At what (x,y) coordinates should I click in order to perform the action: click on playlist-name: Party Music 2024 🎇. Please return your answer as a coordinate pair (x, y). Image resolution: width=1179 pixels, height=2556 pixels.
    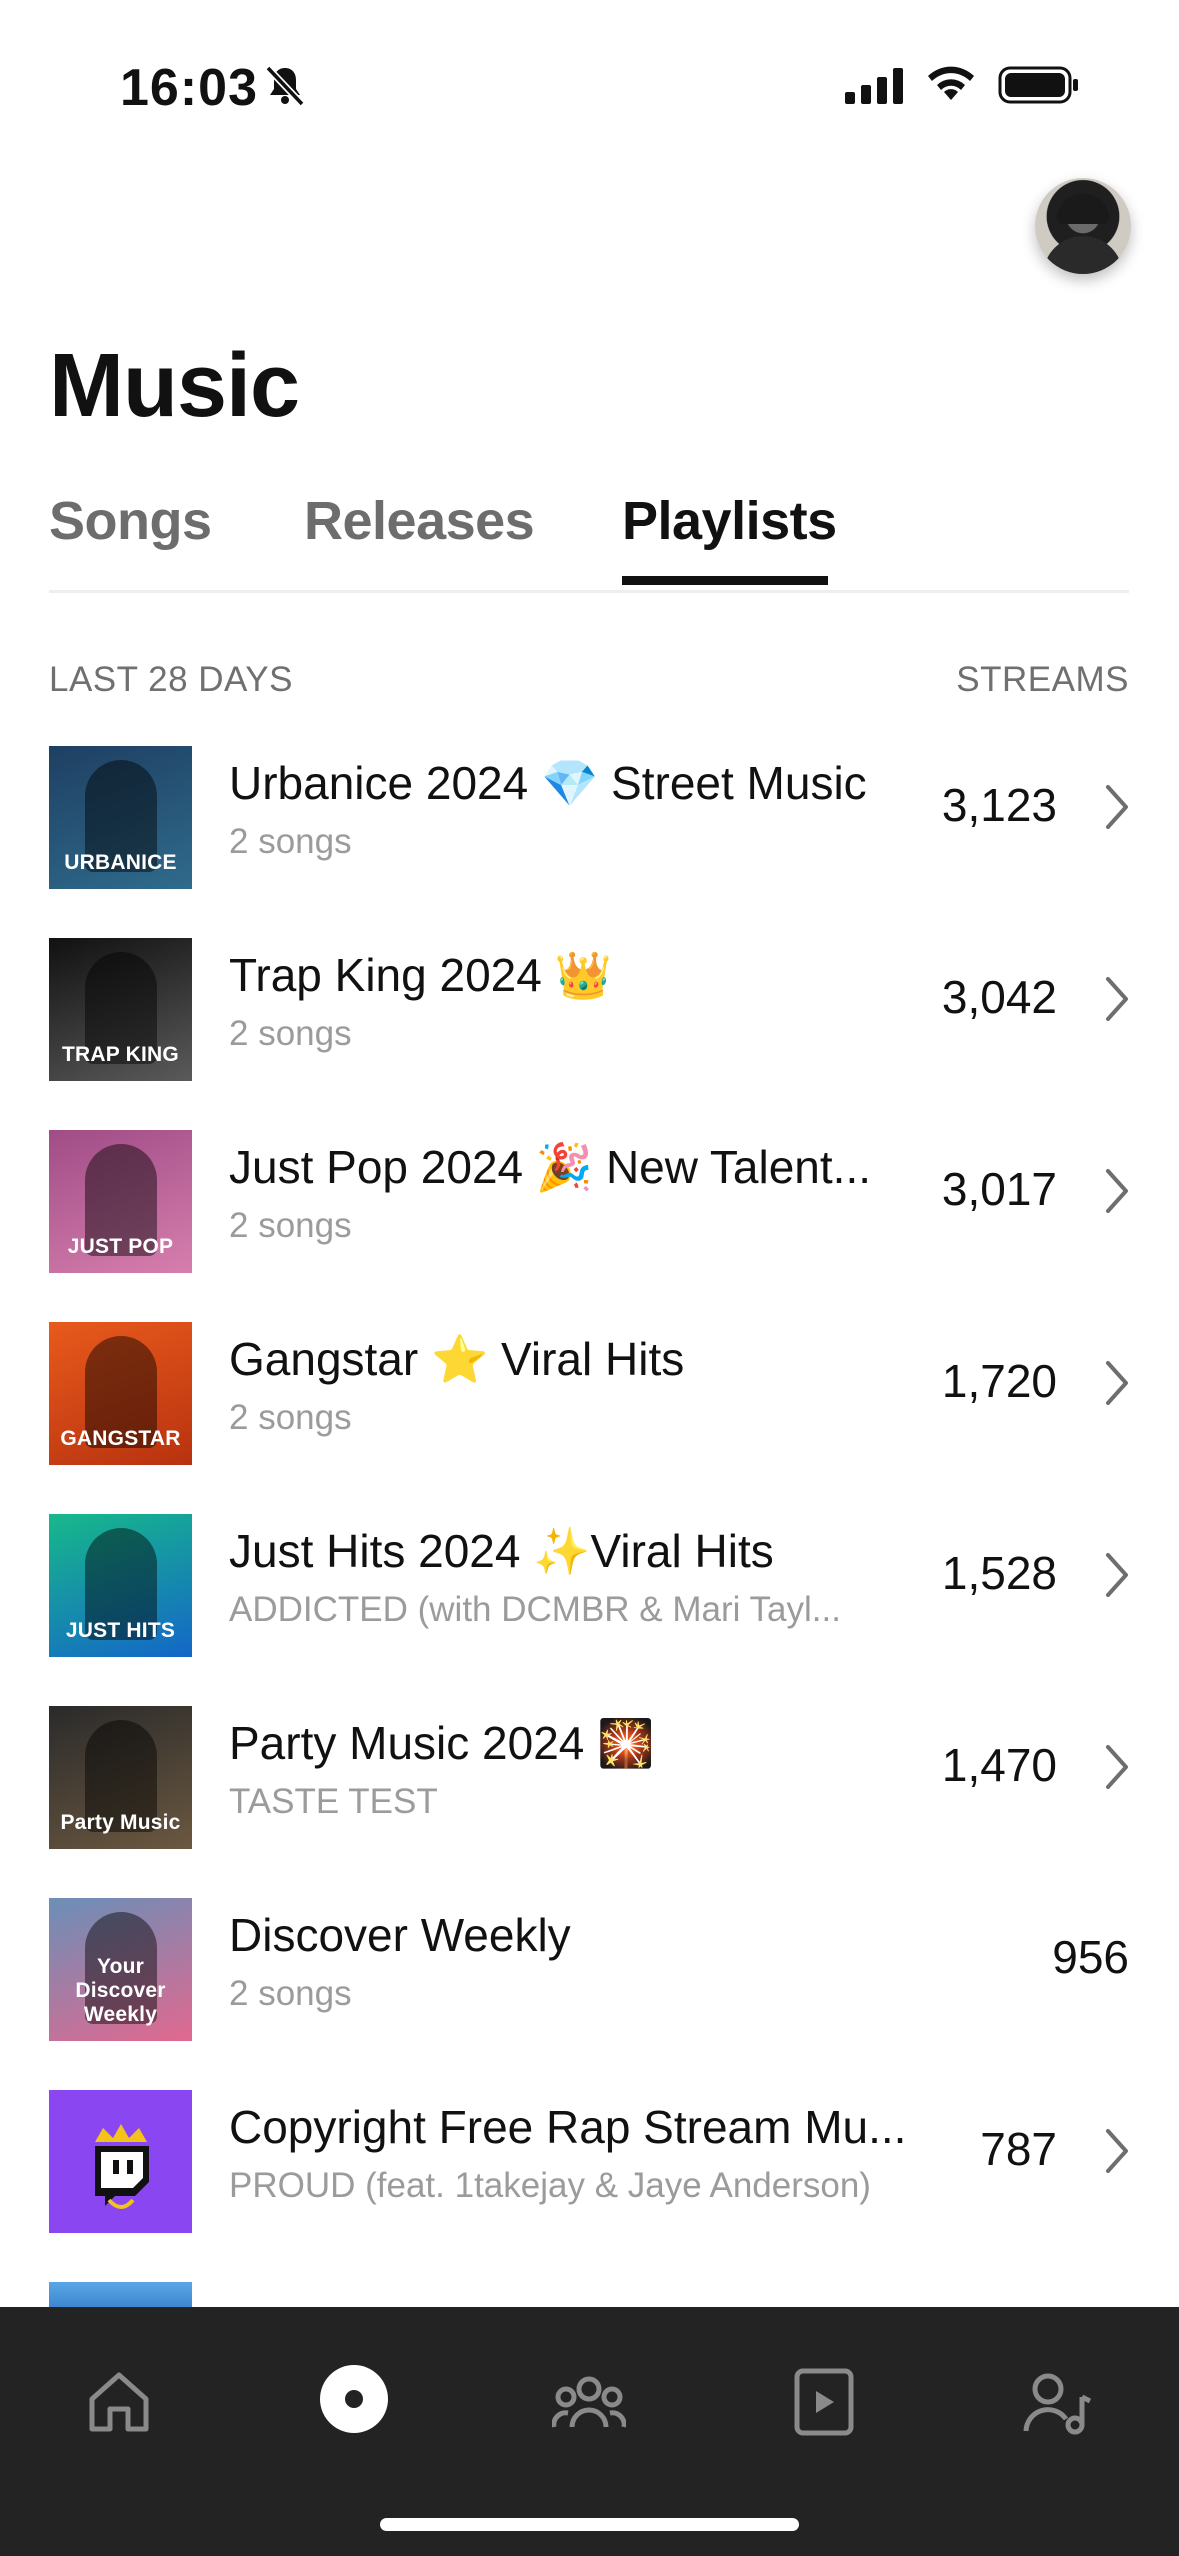
    Looking at the image, I should click on (442, 1743).